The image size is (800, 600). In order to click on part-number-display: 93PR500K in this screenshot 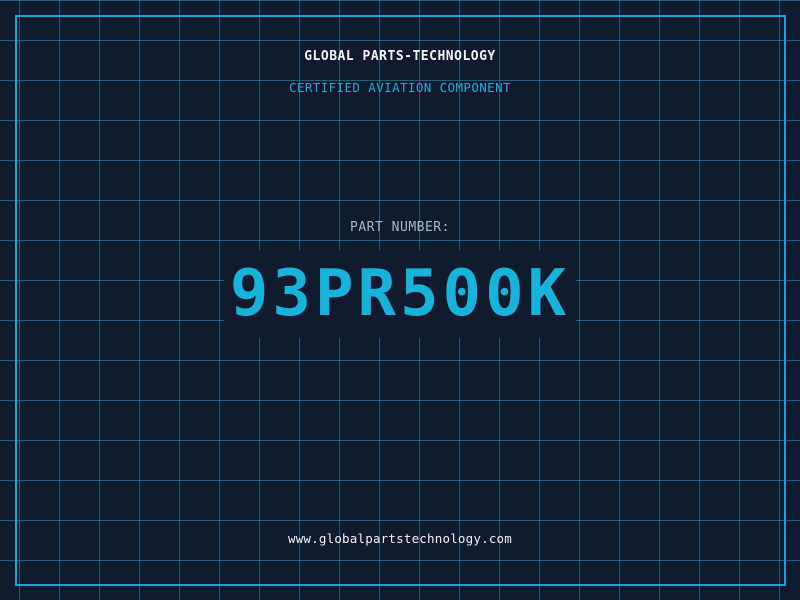, I will do `click(400, 294)`.